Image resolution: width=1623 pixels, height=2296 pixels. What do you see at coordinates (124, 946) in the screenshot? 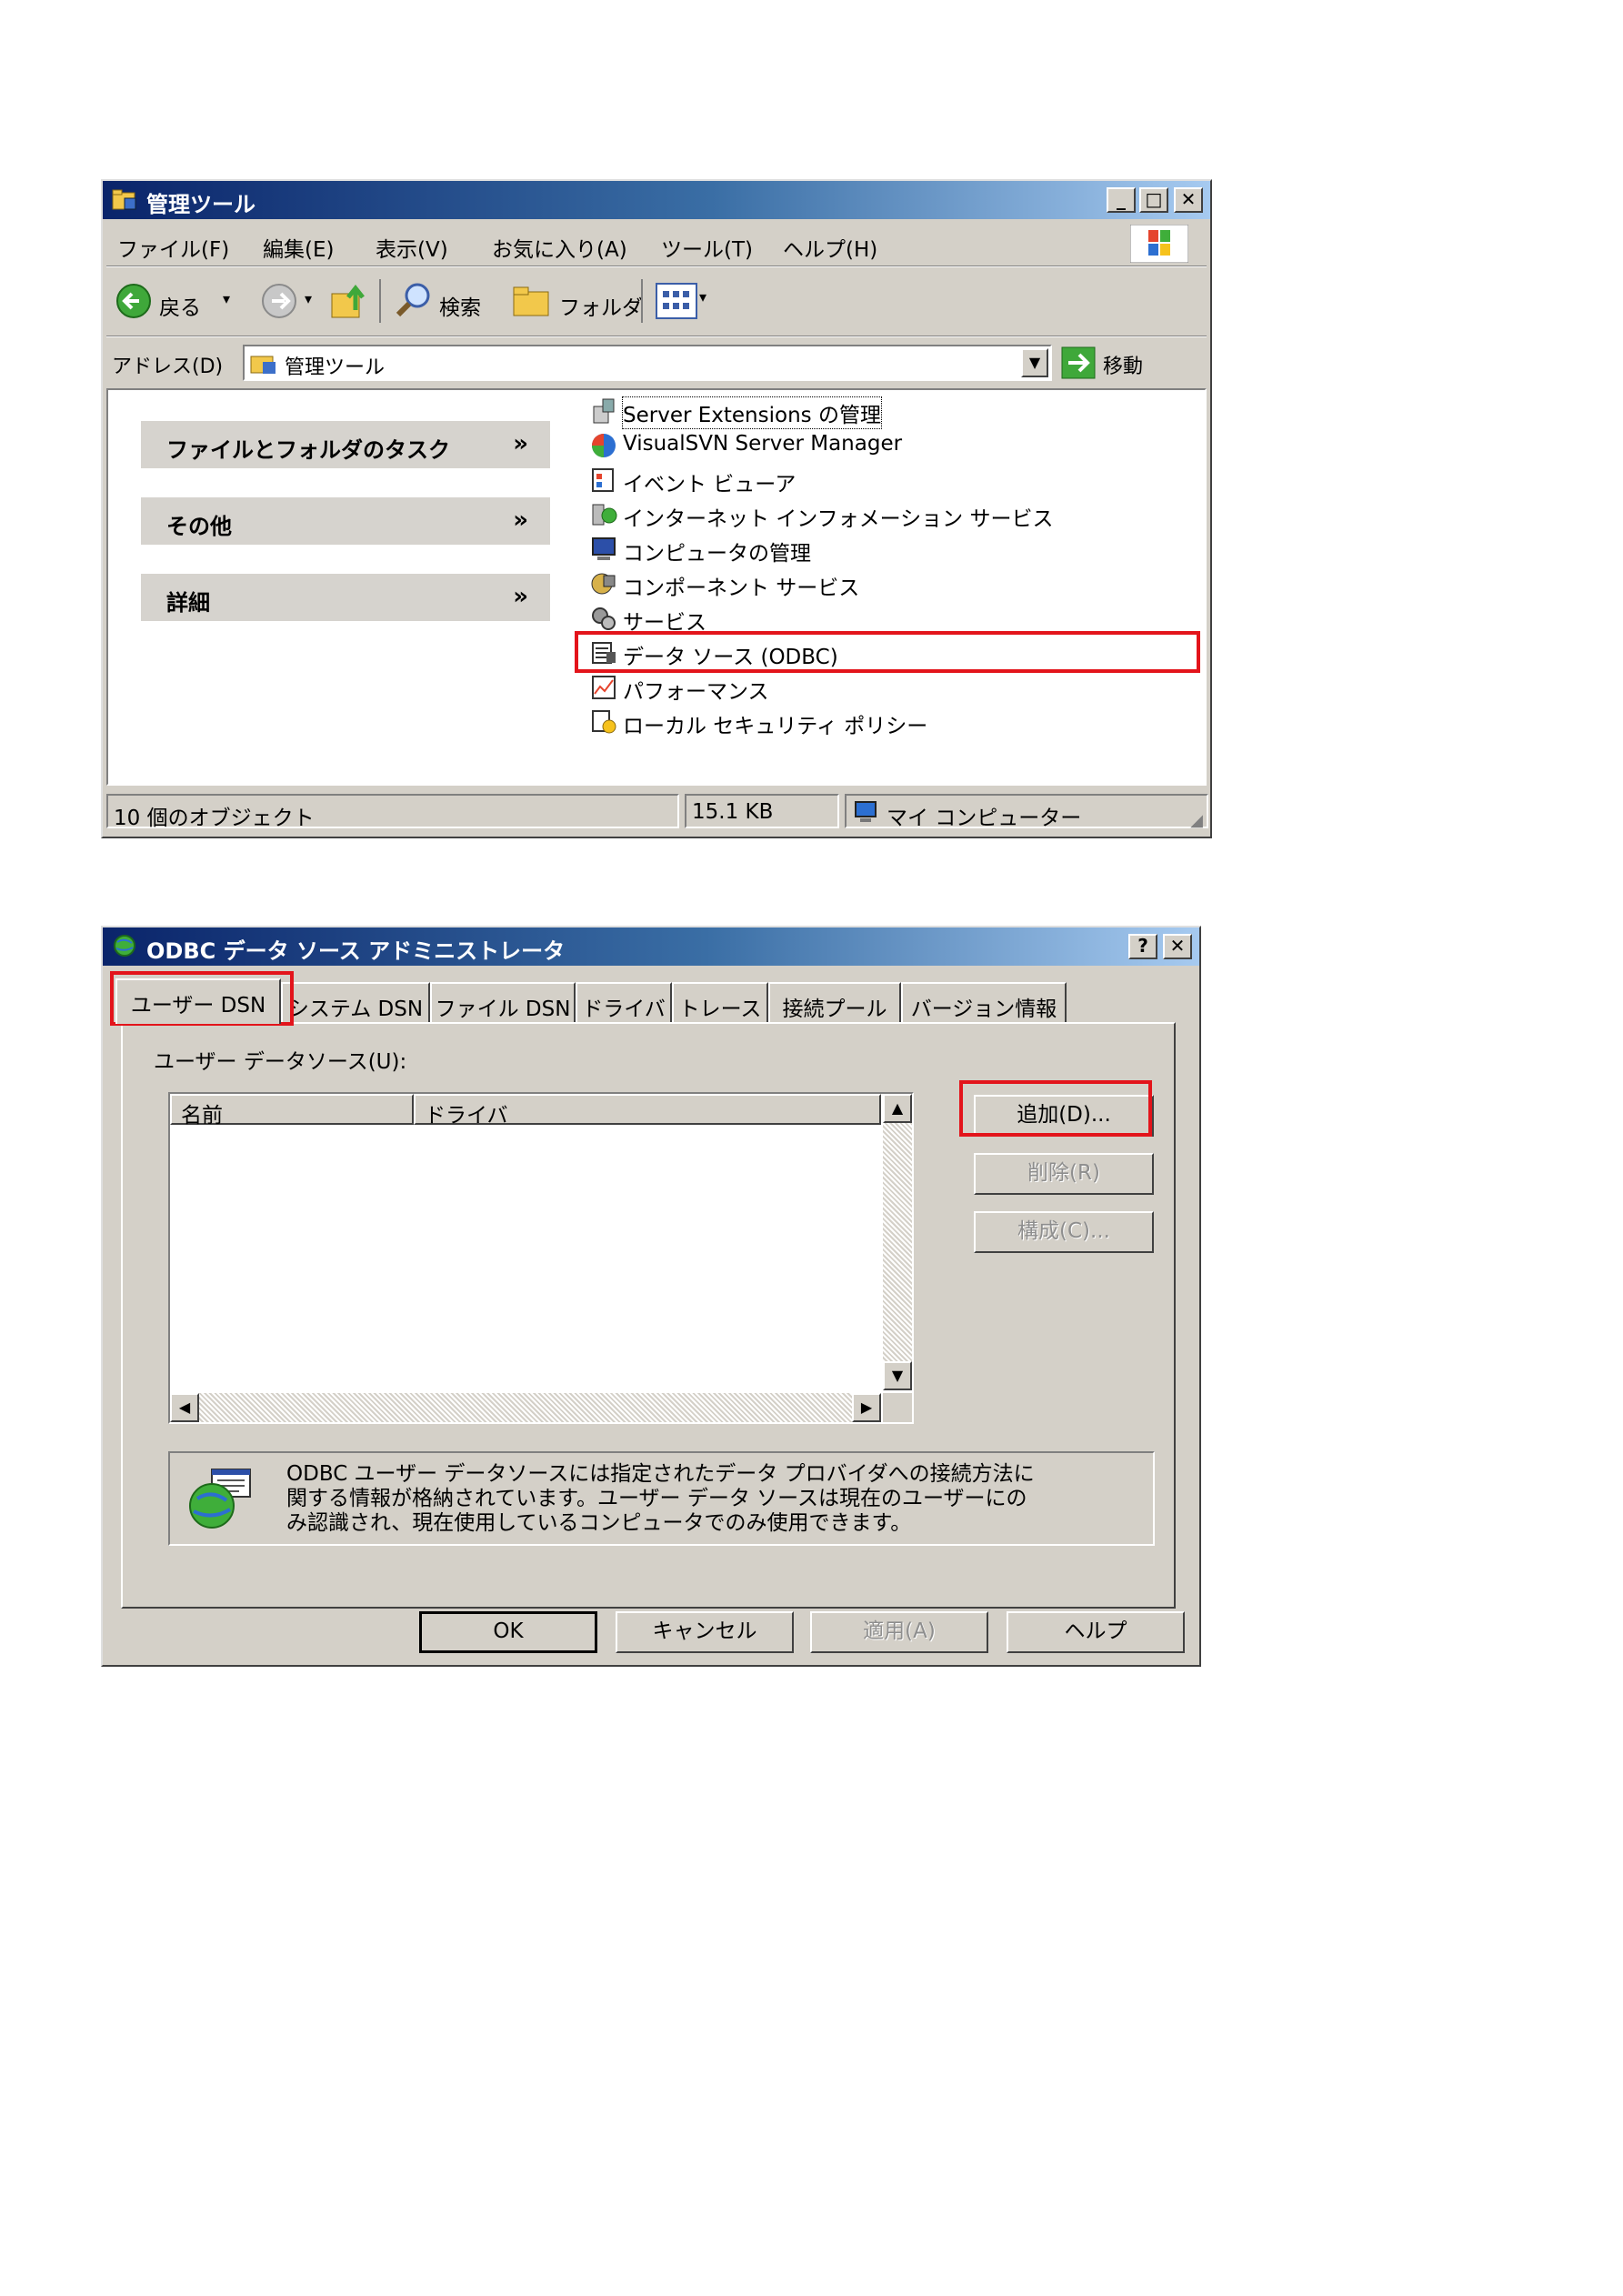
I see `globe-icon` at bounding box center [124, 946].